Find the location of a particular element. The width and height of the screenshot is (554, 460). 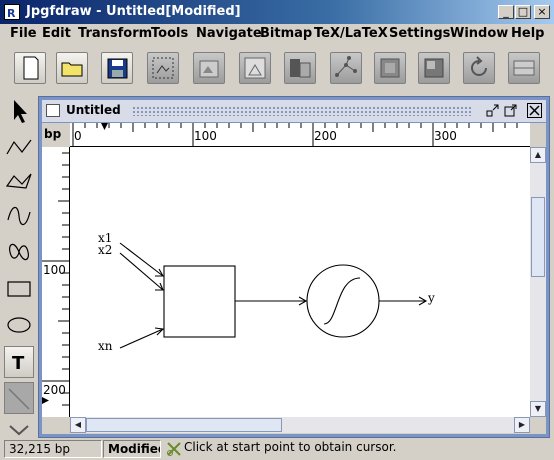

closed-polyline-tool-button is located at coordinates (19, 182).